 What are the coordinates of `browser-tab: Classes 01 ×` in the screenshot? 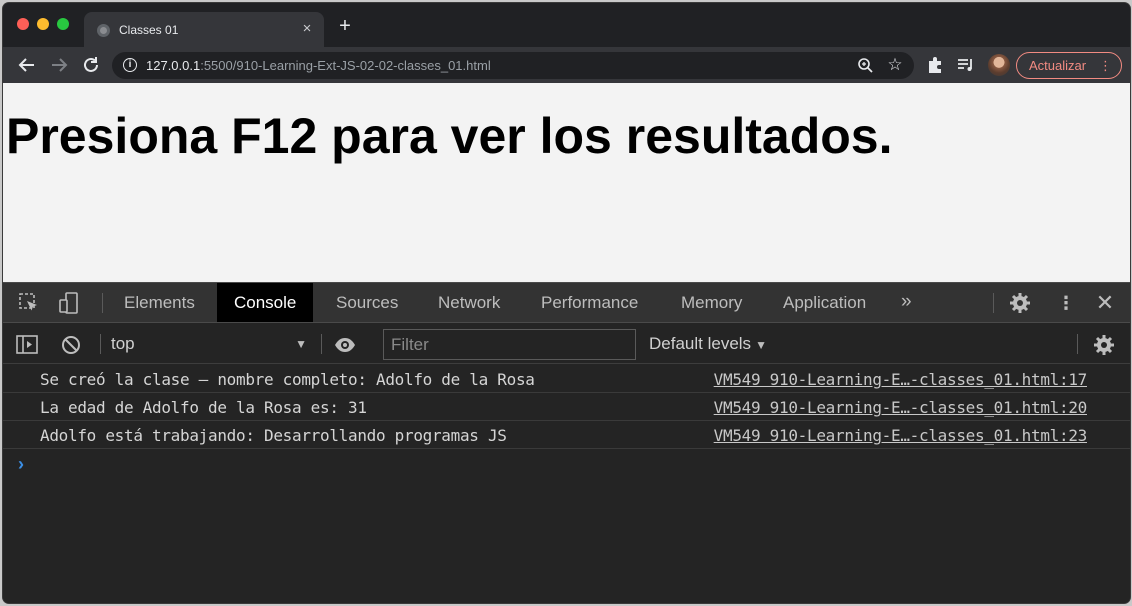 It's located at (204, 30).